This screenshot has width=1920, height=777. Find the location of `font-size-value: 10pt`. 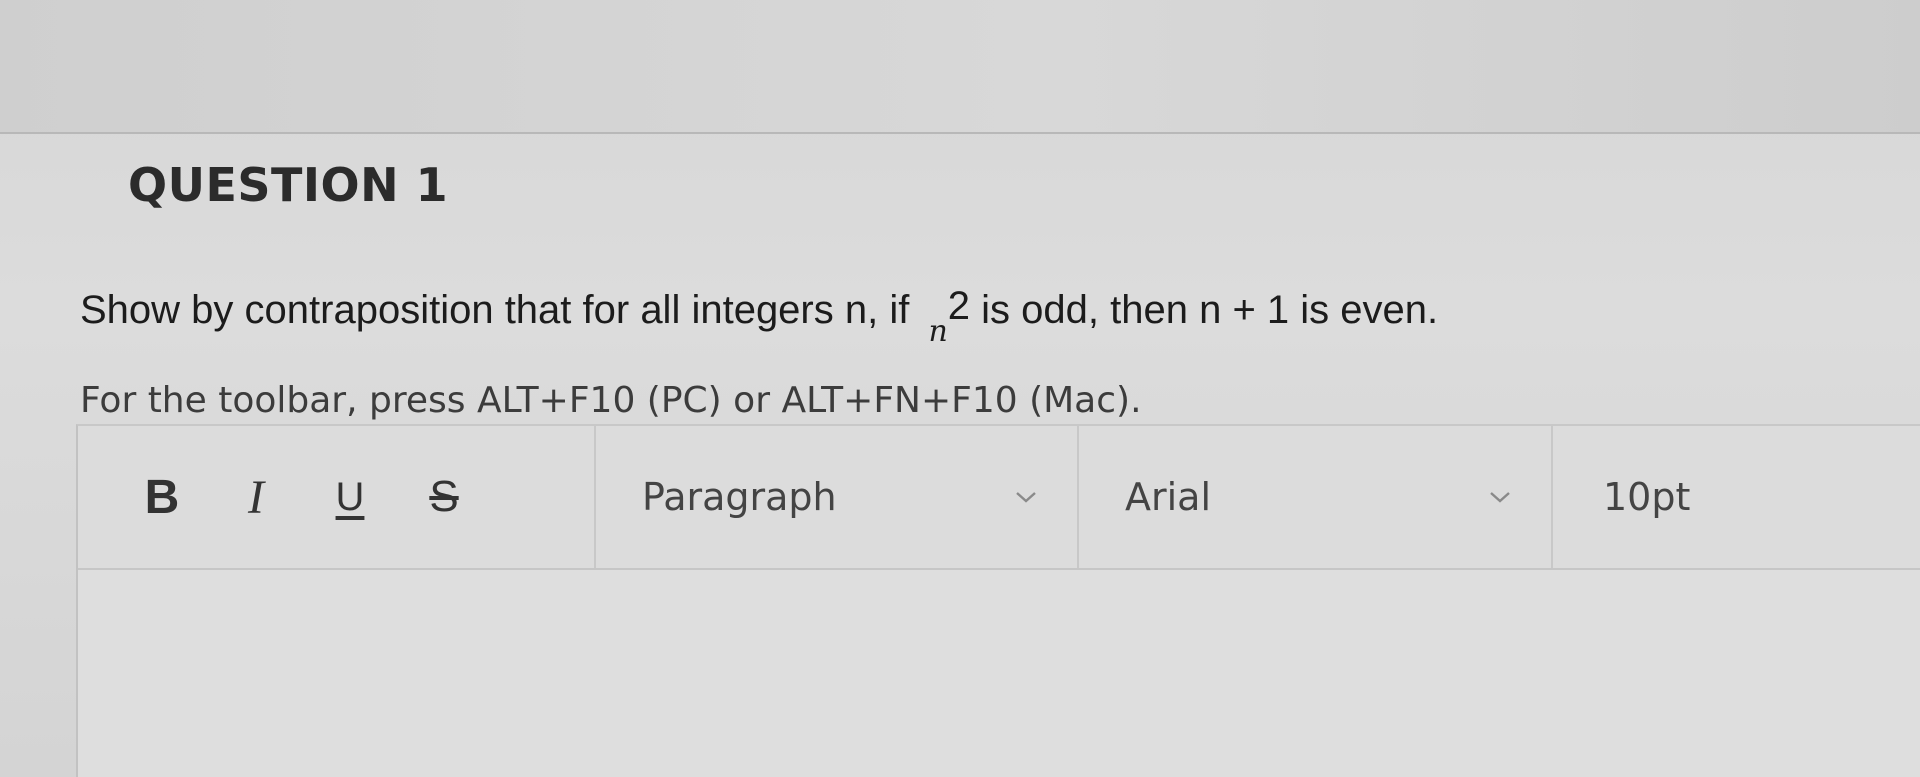

font-size-value: 10pt is located at coordinates (1647, 497).